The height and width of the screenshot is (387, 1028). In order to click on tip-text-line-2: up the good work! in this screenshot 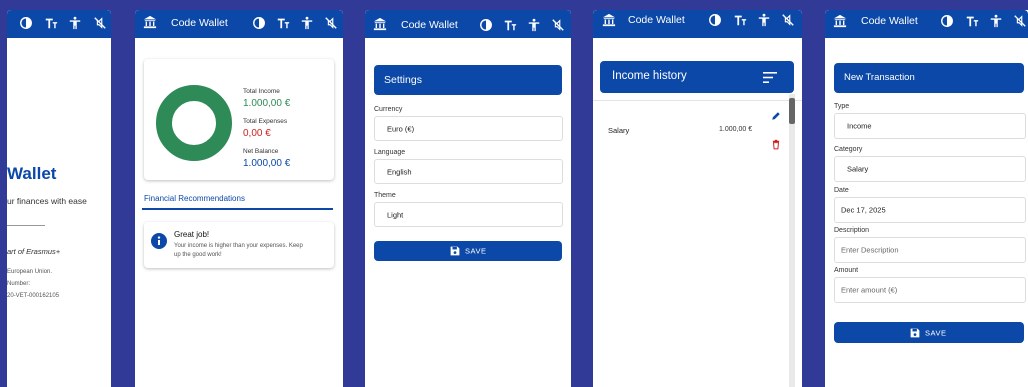, I will do `click(198, 255)`.